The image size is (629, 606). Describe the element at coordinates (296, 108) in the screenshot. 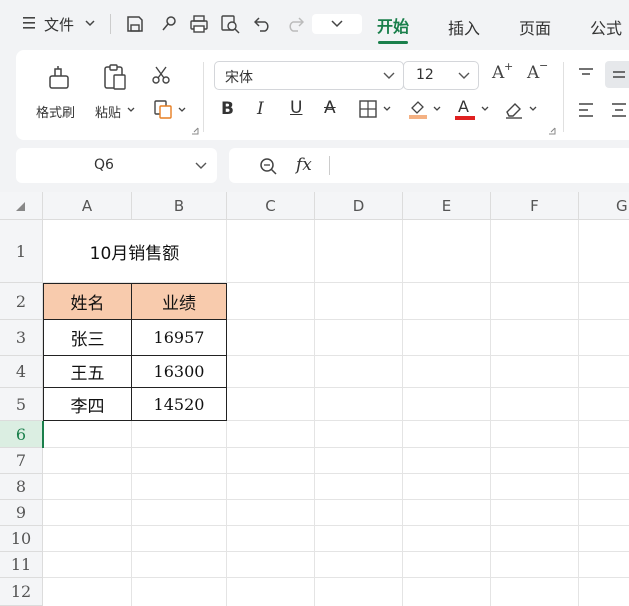

I see `underline-button: U` at that location.